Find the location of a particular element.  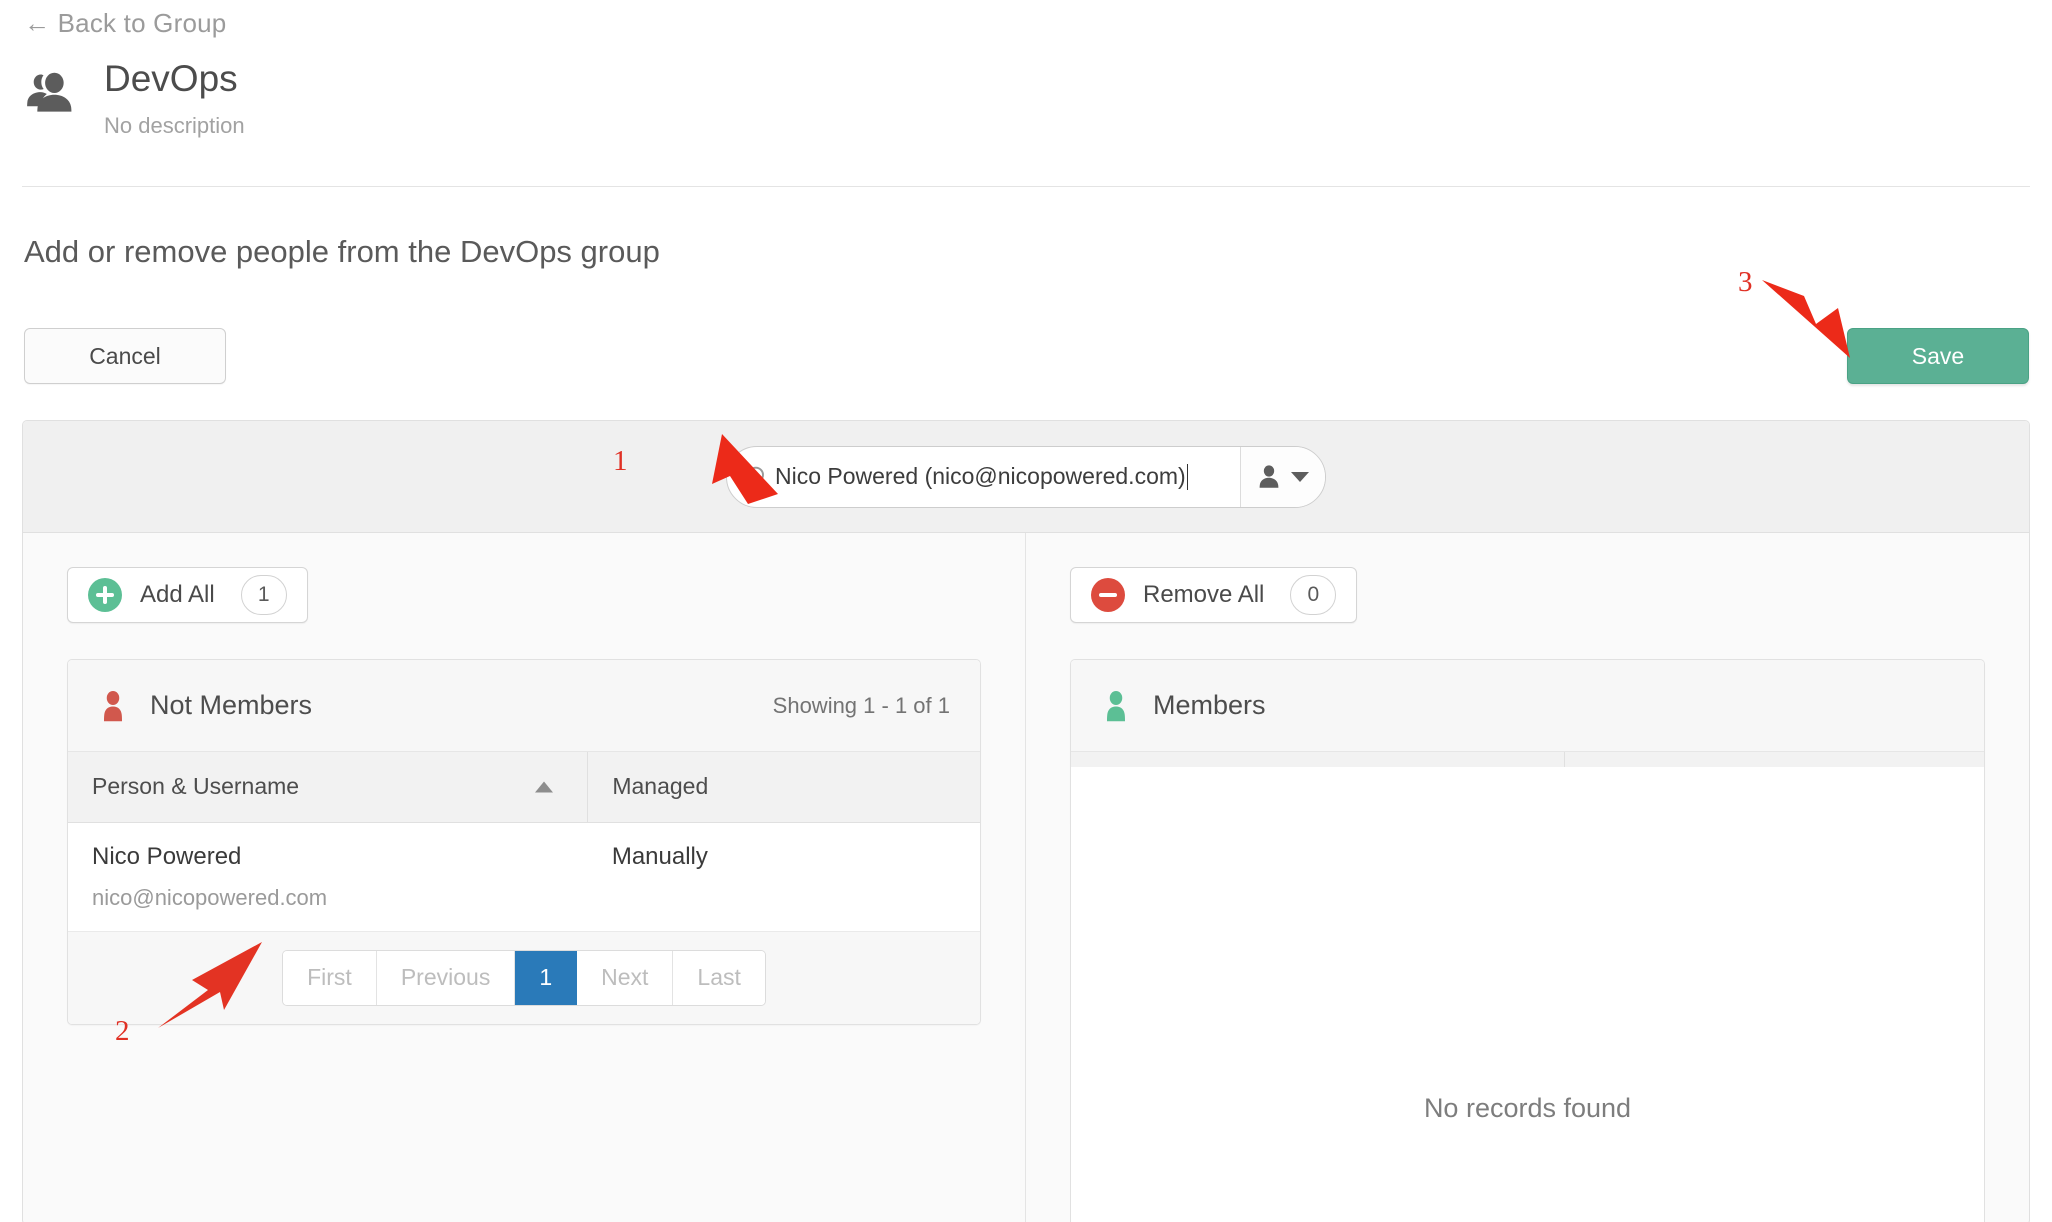

add-all-button: Add All 1 is located at coordinates (187, 595).